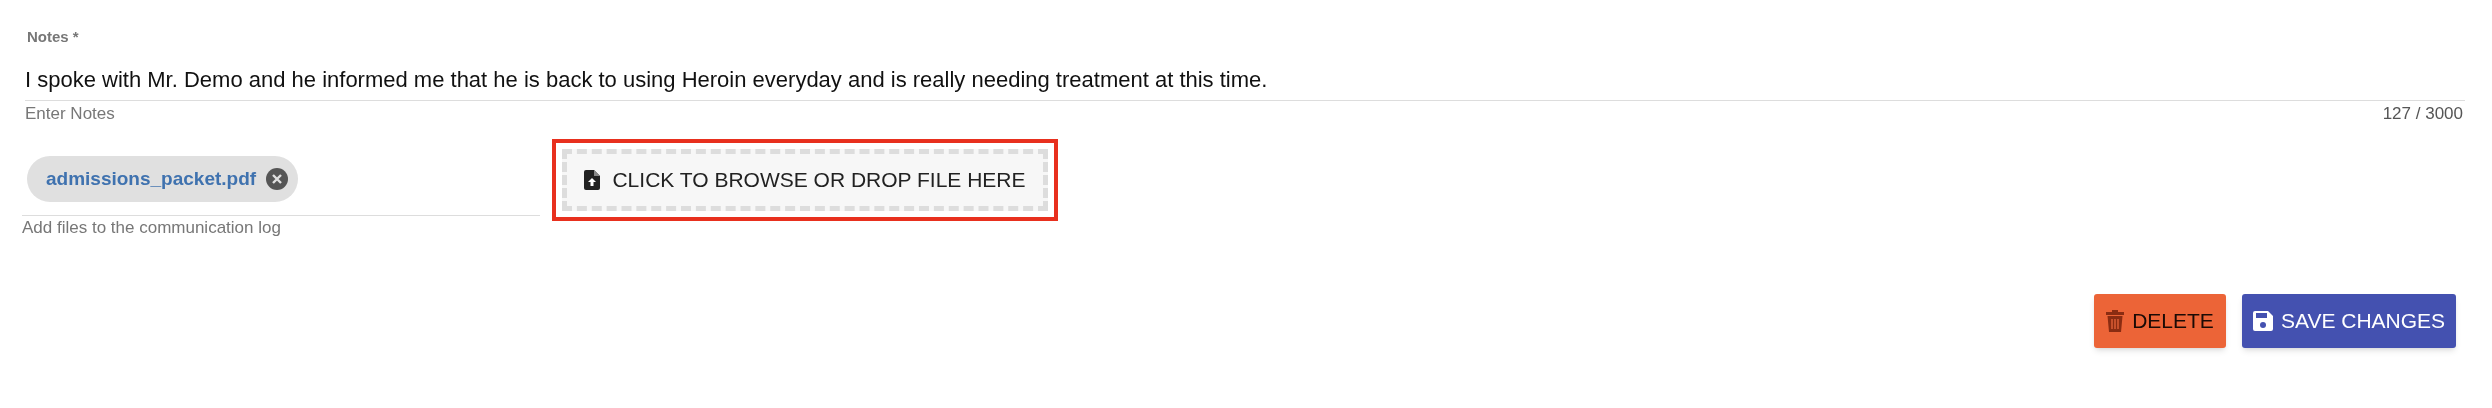 This screenshot has width=2492, height=408. Describe the element at coordinates (70, 114) in the screenshot. I see `helper-text: Enter Notes` at that location.